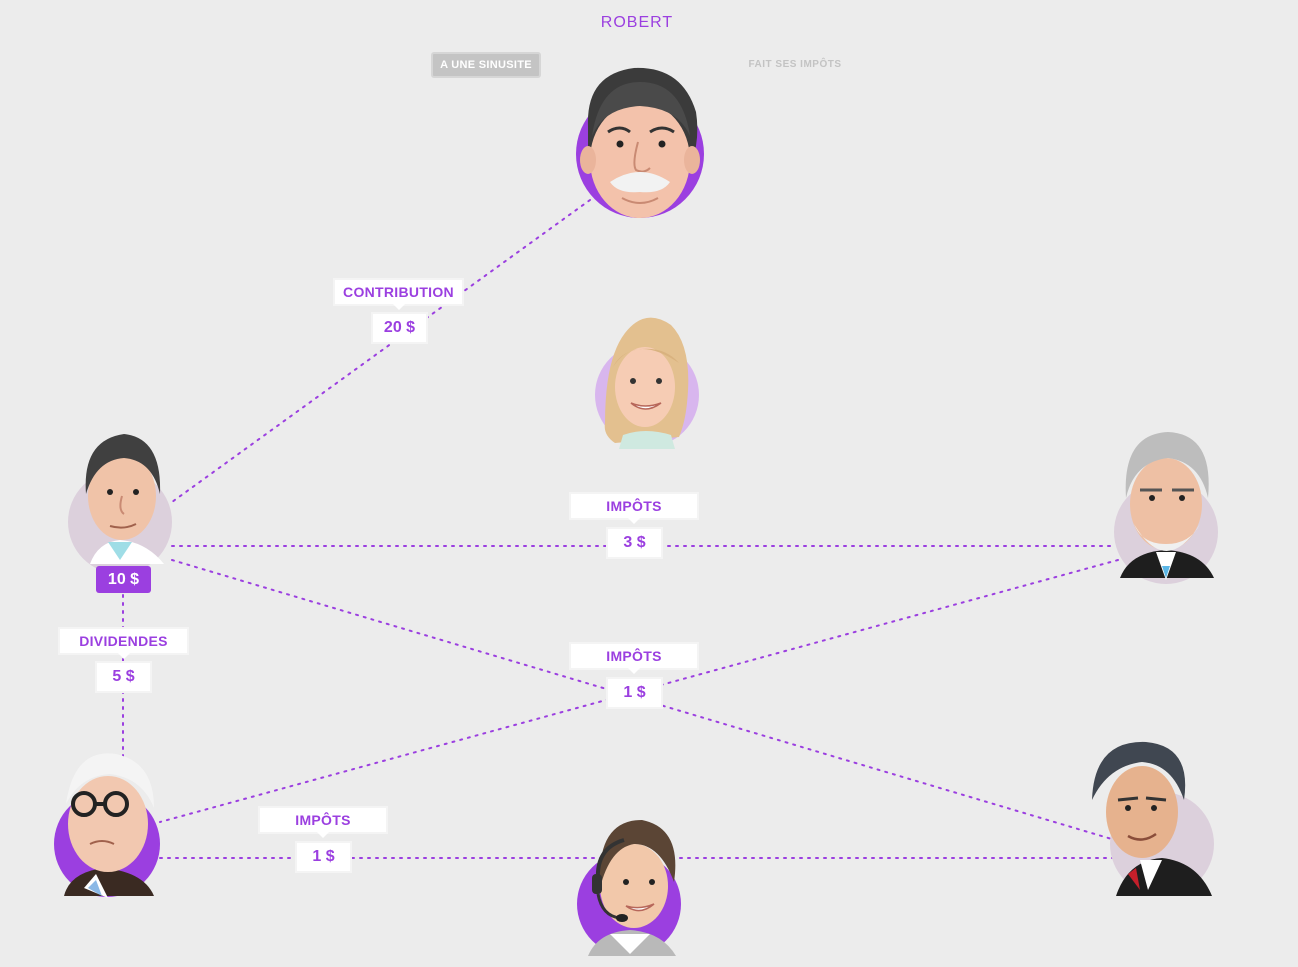 This screenshot has width=1298, height=967. Describe the element at coordinates (795, 64) in the screenshot. I see `state-taxes-link: FAIT SES IMPÔTS` at that location.